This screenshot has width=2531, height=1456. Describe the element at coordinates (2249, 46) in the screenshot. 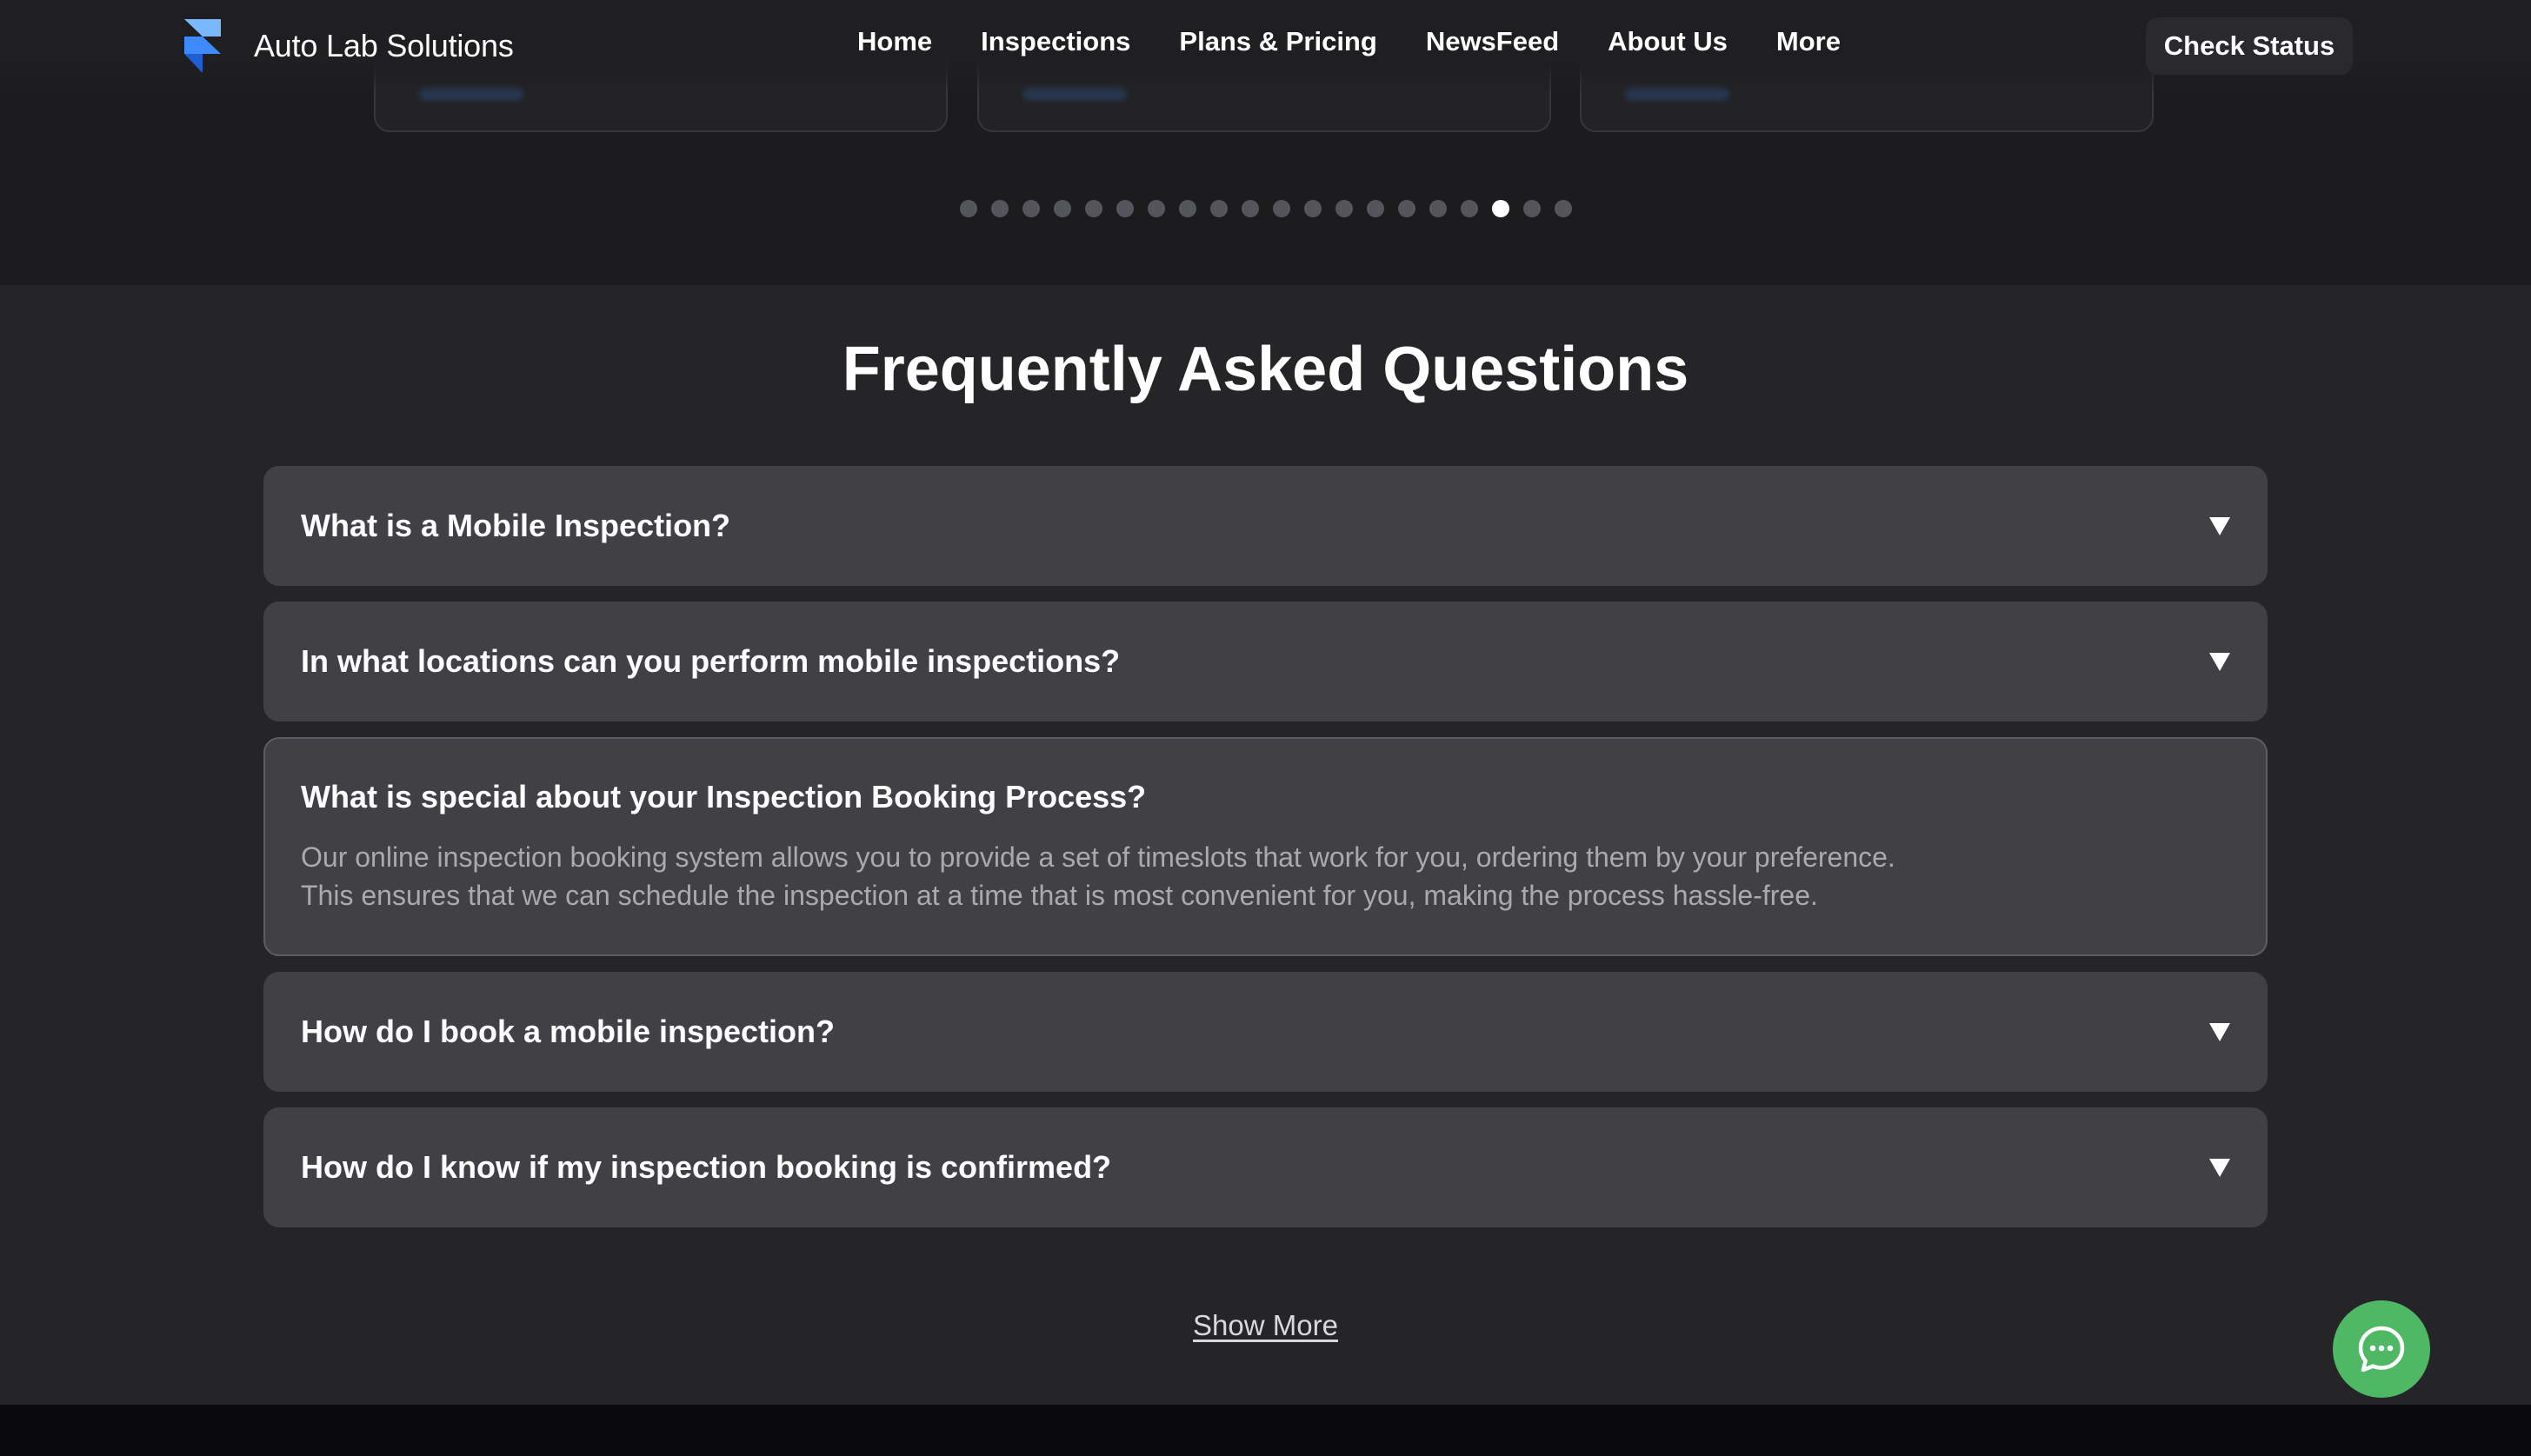

I see `check-status-button: Check Status` at that location.